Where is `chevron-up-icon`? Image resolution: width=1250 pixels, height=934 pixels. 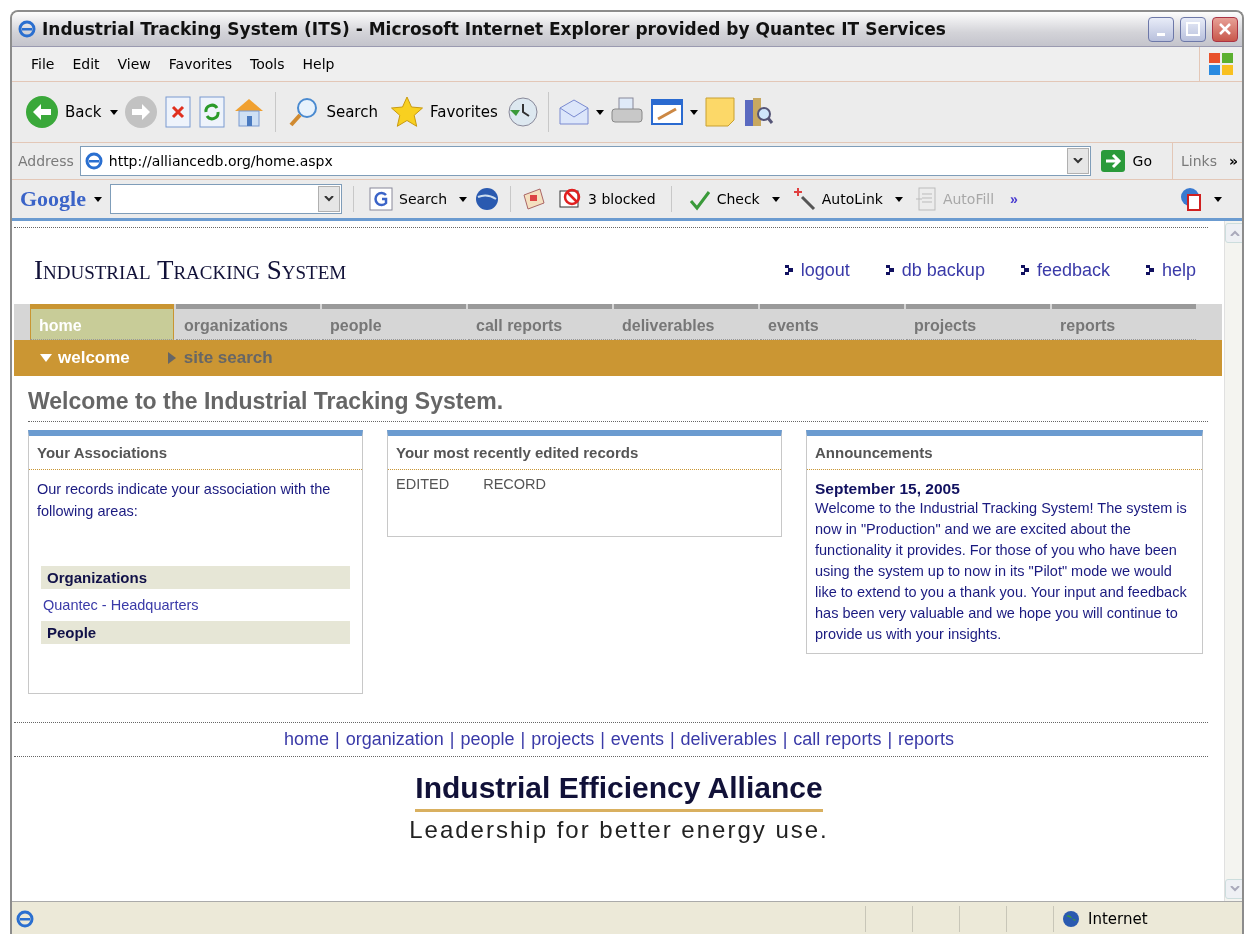
chevron-up-icon is located at coordinates (1235, 233).